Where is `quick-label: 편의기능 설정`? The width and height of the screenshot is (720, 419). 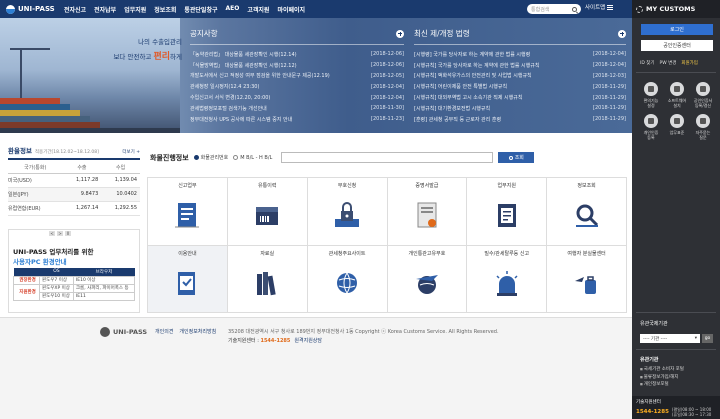 quick-label: 편의기능 설정 is located at coordinates (651, 103).